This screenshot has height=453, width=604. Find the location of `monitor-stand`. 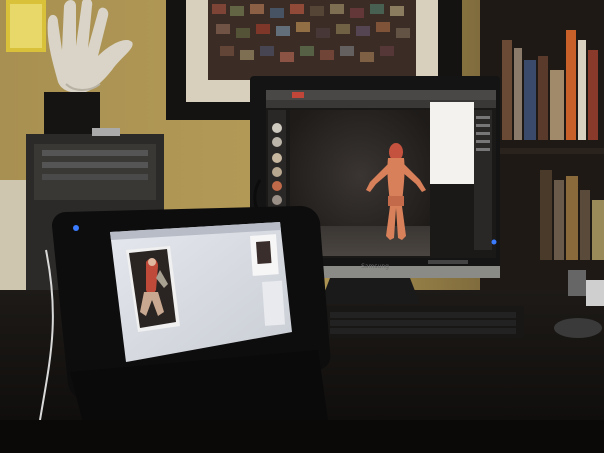

monitor-stand is located at coordinates (370, 291).